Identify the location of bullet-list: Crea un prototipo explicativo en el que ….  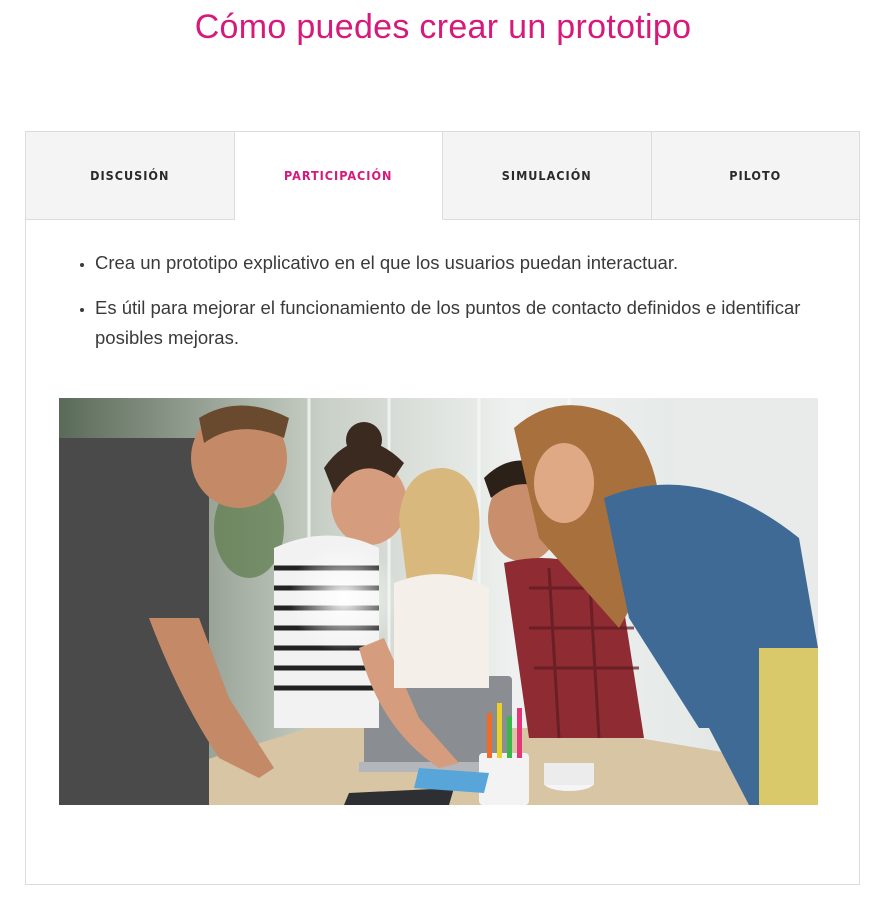
(450, 300).